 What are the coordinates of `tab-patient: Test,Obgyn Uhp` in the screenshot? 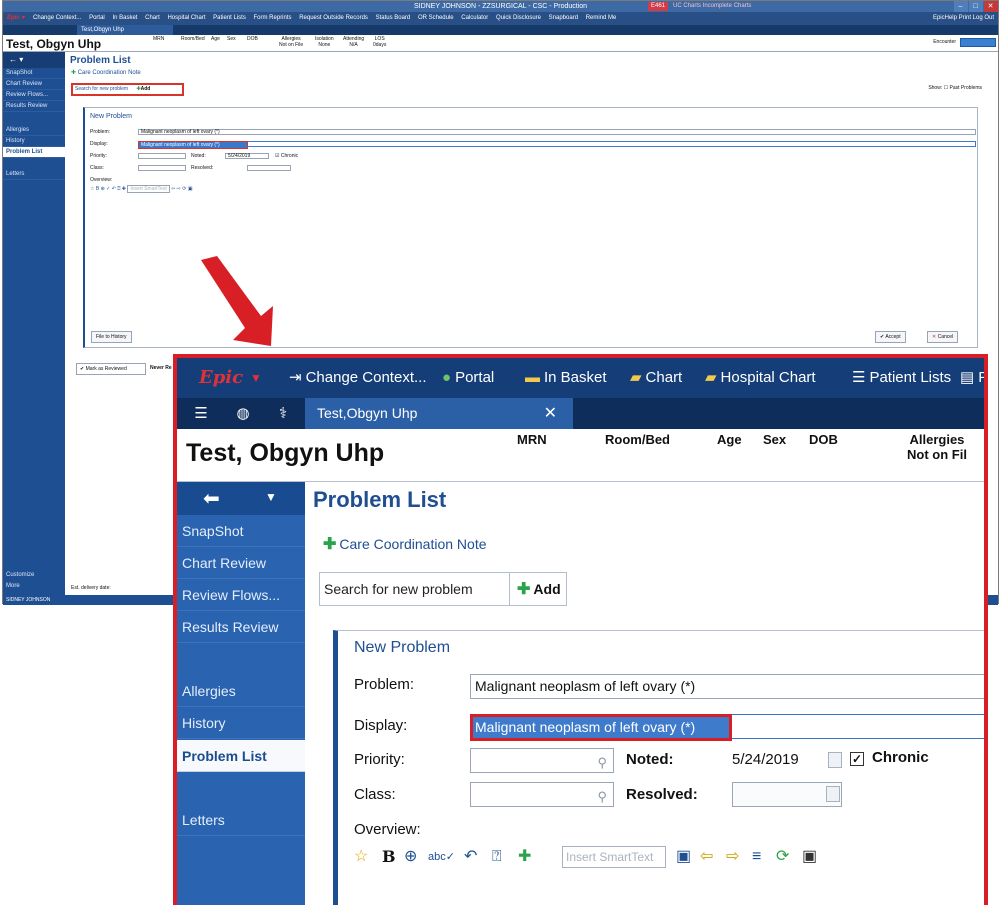 It's located at (125, 30).